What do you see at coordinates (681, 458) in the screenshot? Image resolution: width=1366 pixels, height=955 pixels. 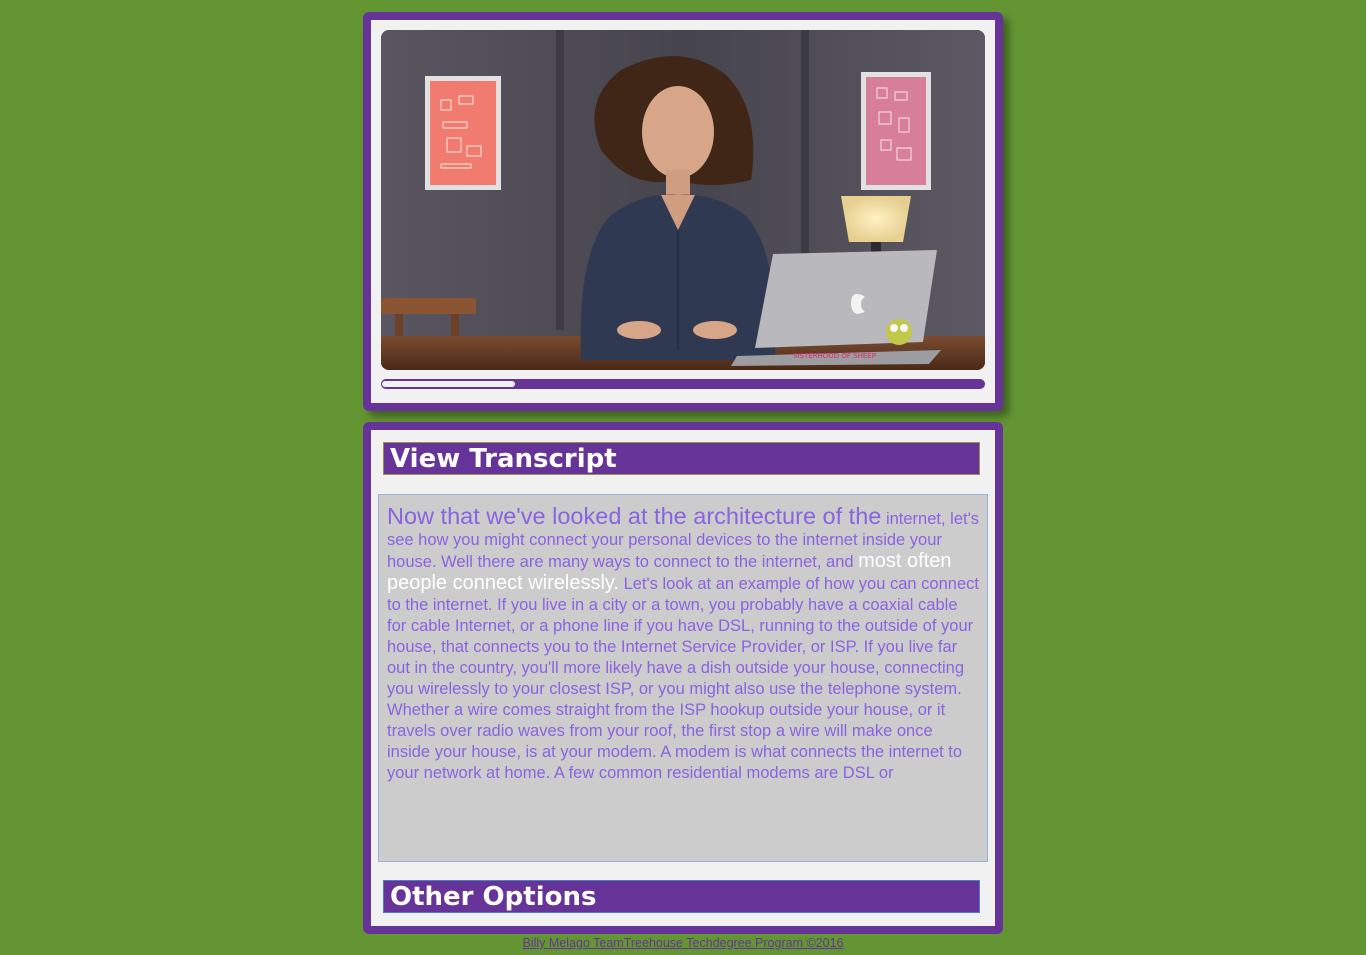 I see `view-transcript-header: View Transcript` at bounding box center [681, 458].